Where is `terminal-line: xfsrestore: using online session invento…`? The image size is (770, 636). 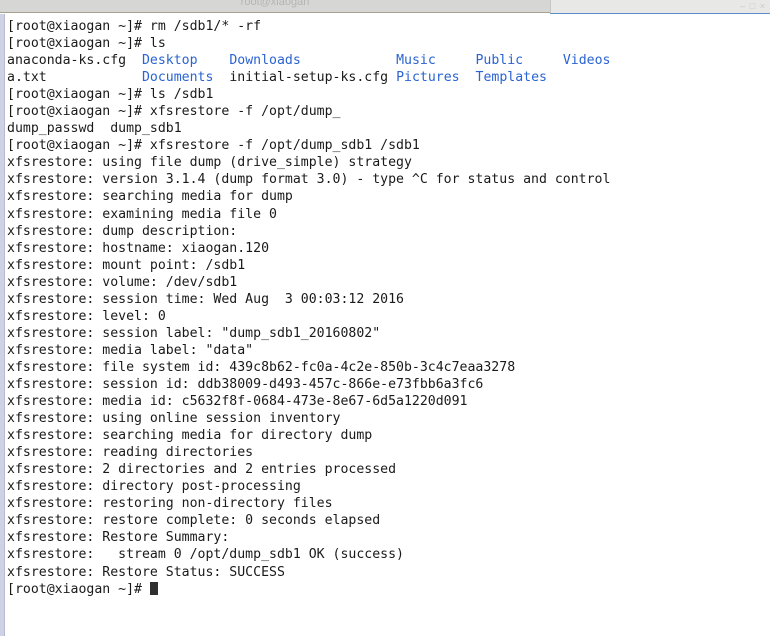
terminal-line: xfsrestore: using online session invento… is located at coordinates (388, 418).